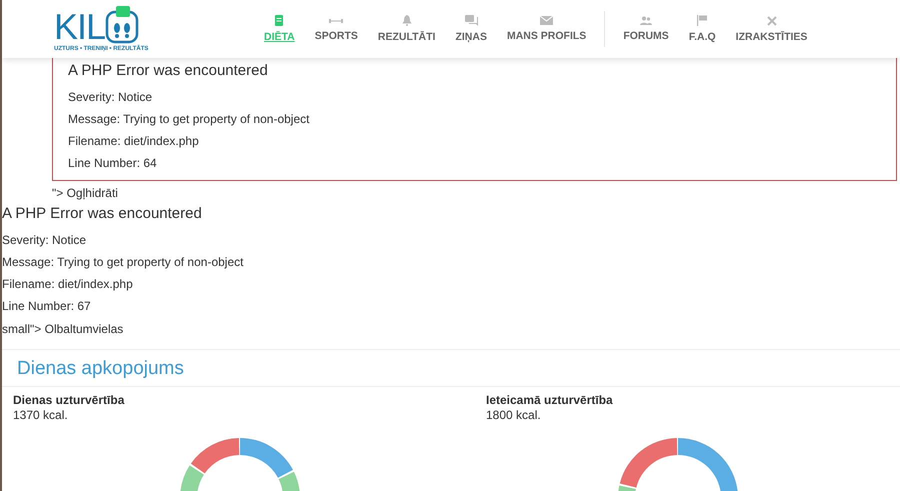  I want to click on error-detail: Line Number: 64, so click(113, 163).